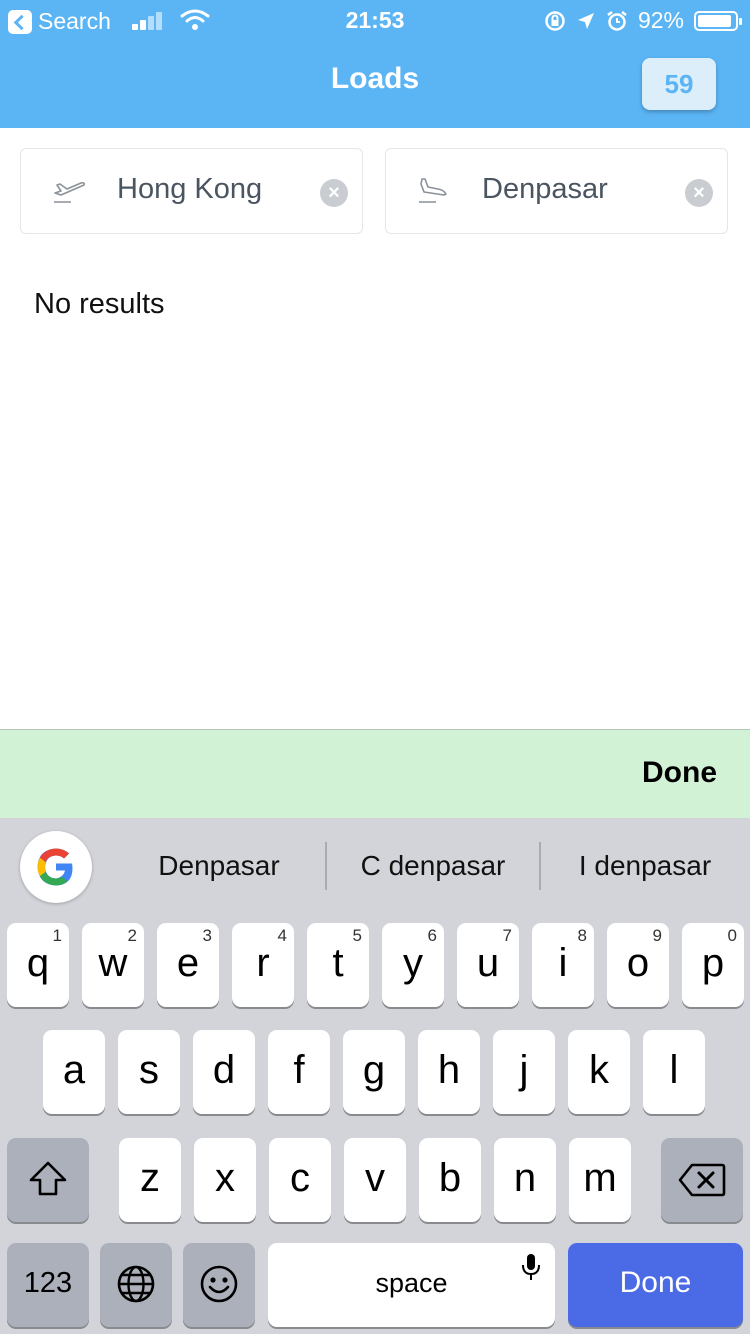 This screenshot has width=750, height=1334. Describe the element at coordinates (299, 1072) in the screenshot. I see `key-f: f` at that location.